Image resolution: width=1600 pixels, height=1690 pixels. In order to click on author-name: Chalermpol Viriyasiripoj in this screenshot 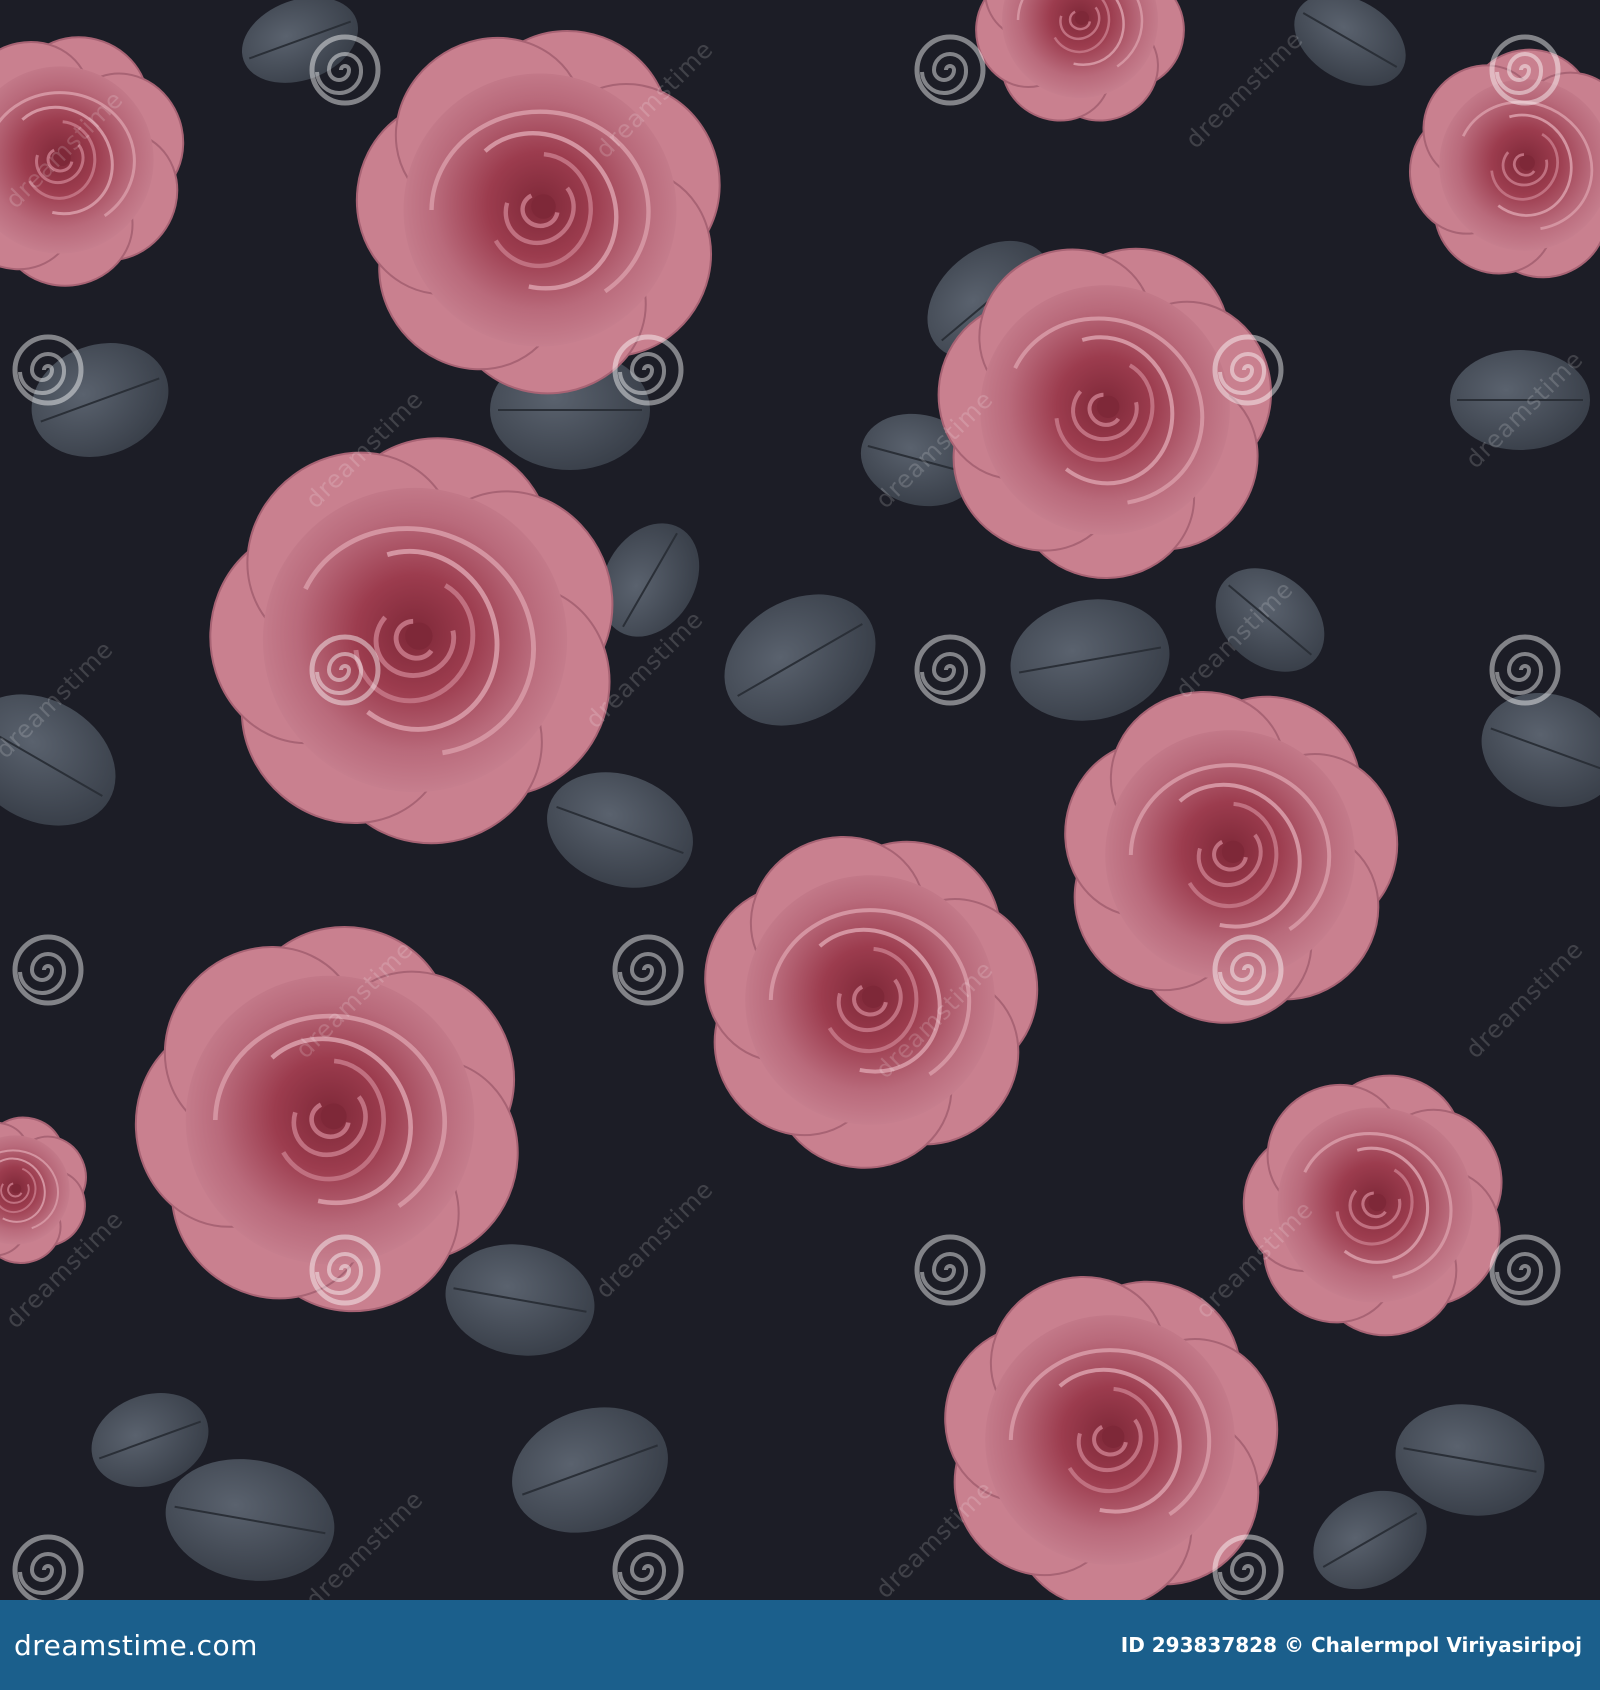, I will do `click(1446, 1645)`.